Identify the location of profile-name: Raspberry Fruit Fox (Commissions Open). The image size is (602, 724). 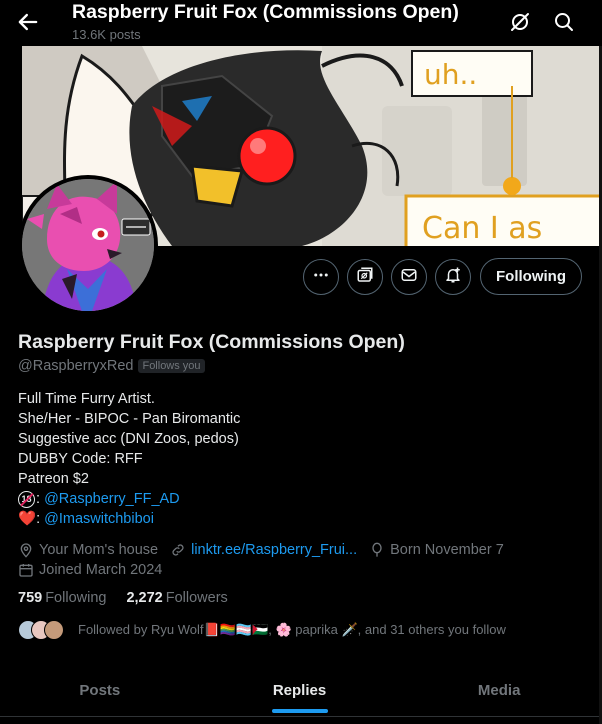
(211, 342).